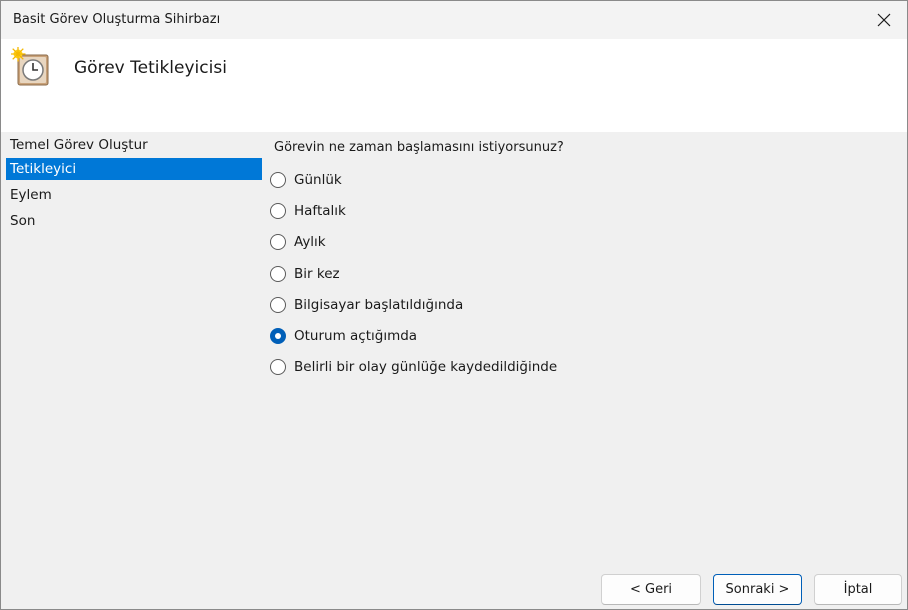  Describe the element at coordinates (278, 273) in the screenshot. I see `radio-one-time` at that location.